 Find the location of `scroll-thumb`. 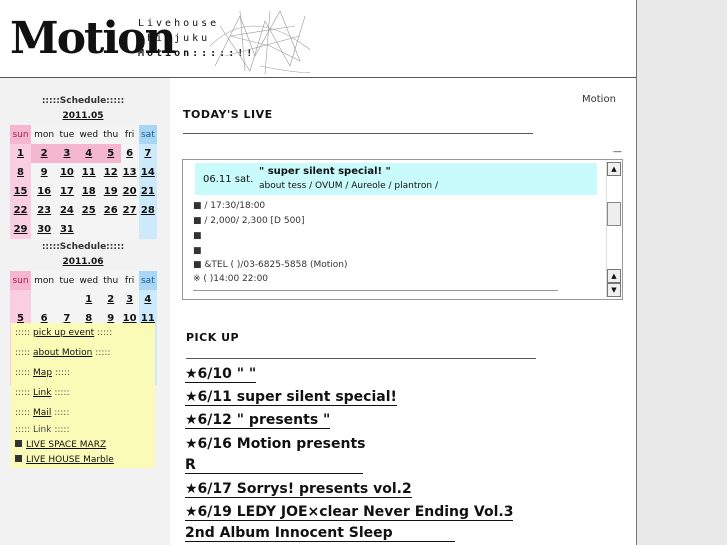

scroll-thumb is located at coordinates (614, 214).